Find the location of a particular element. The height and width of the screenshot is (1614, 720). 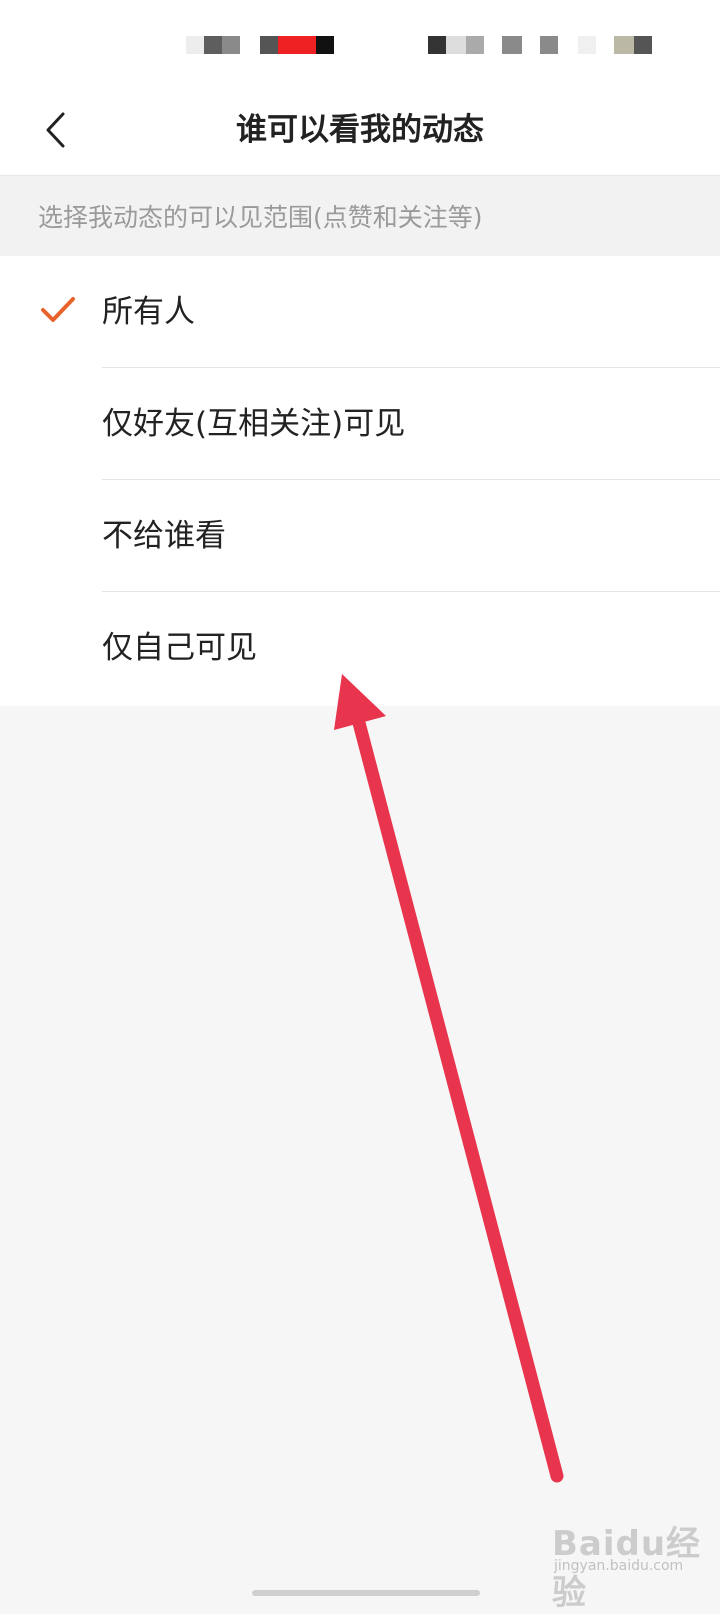

option-label: 所有人 is located at coordinates (148, 312).